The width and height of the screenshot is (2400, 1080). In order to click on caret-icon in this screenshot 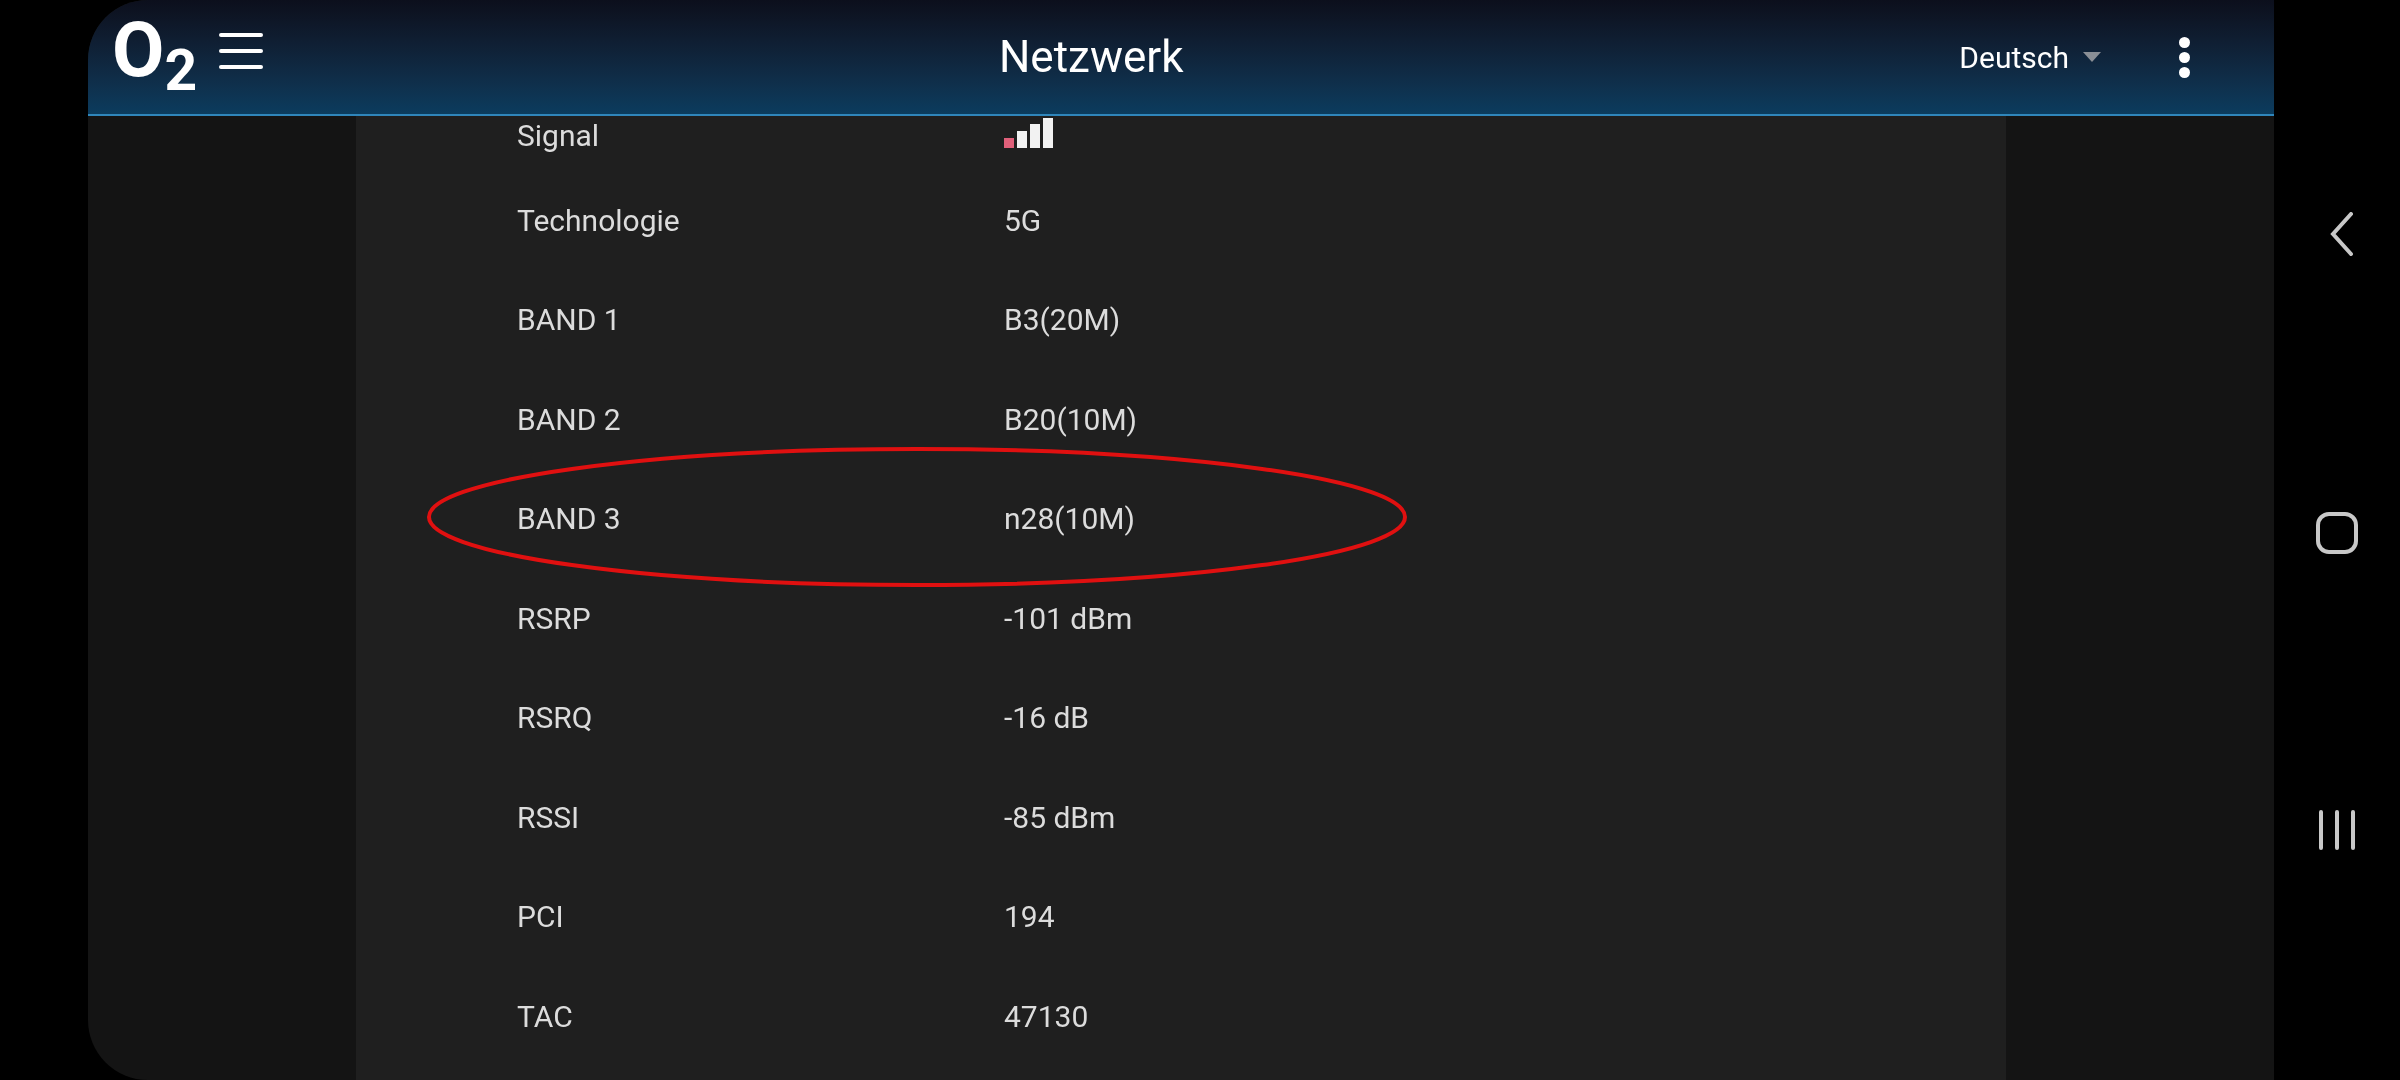, I will do `click(2092, 57)`.